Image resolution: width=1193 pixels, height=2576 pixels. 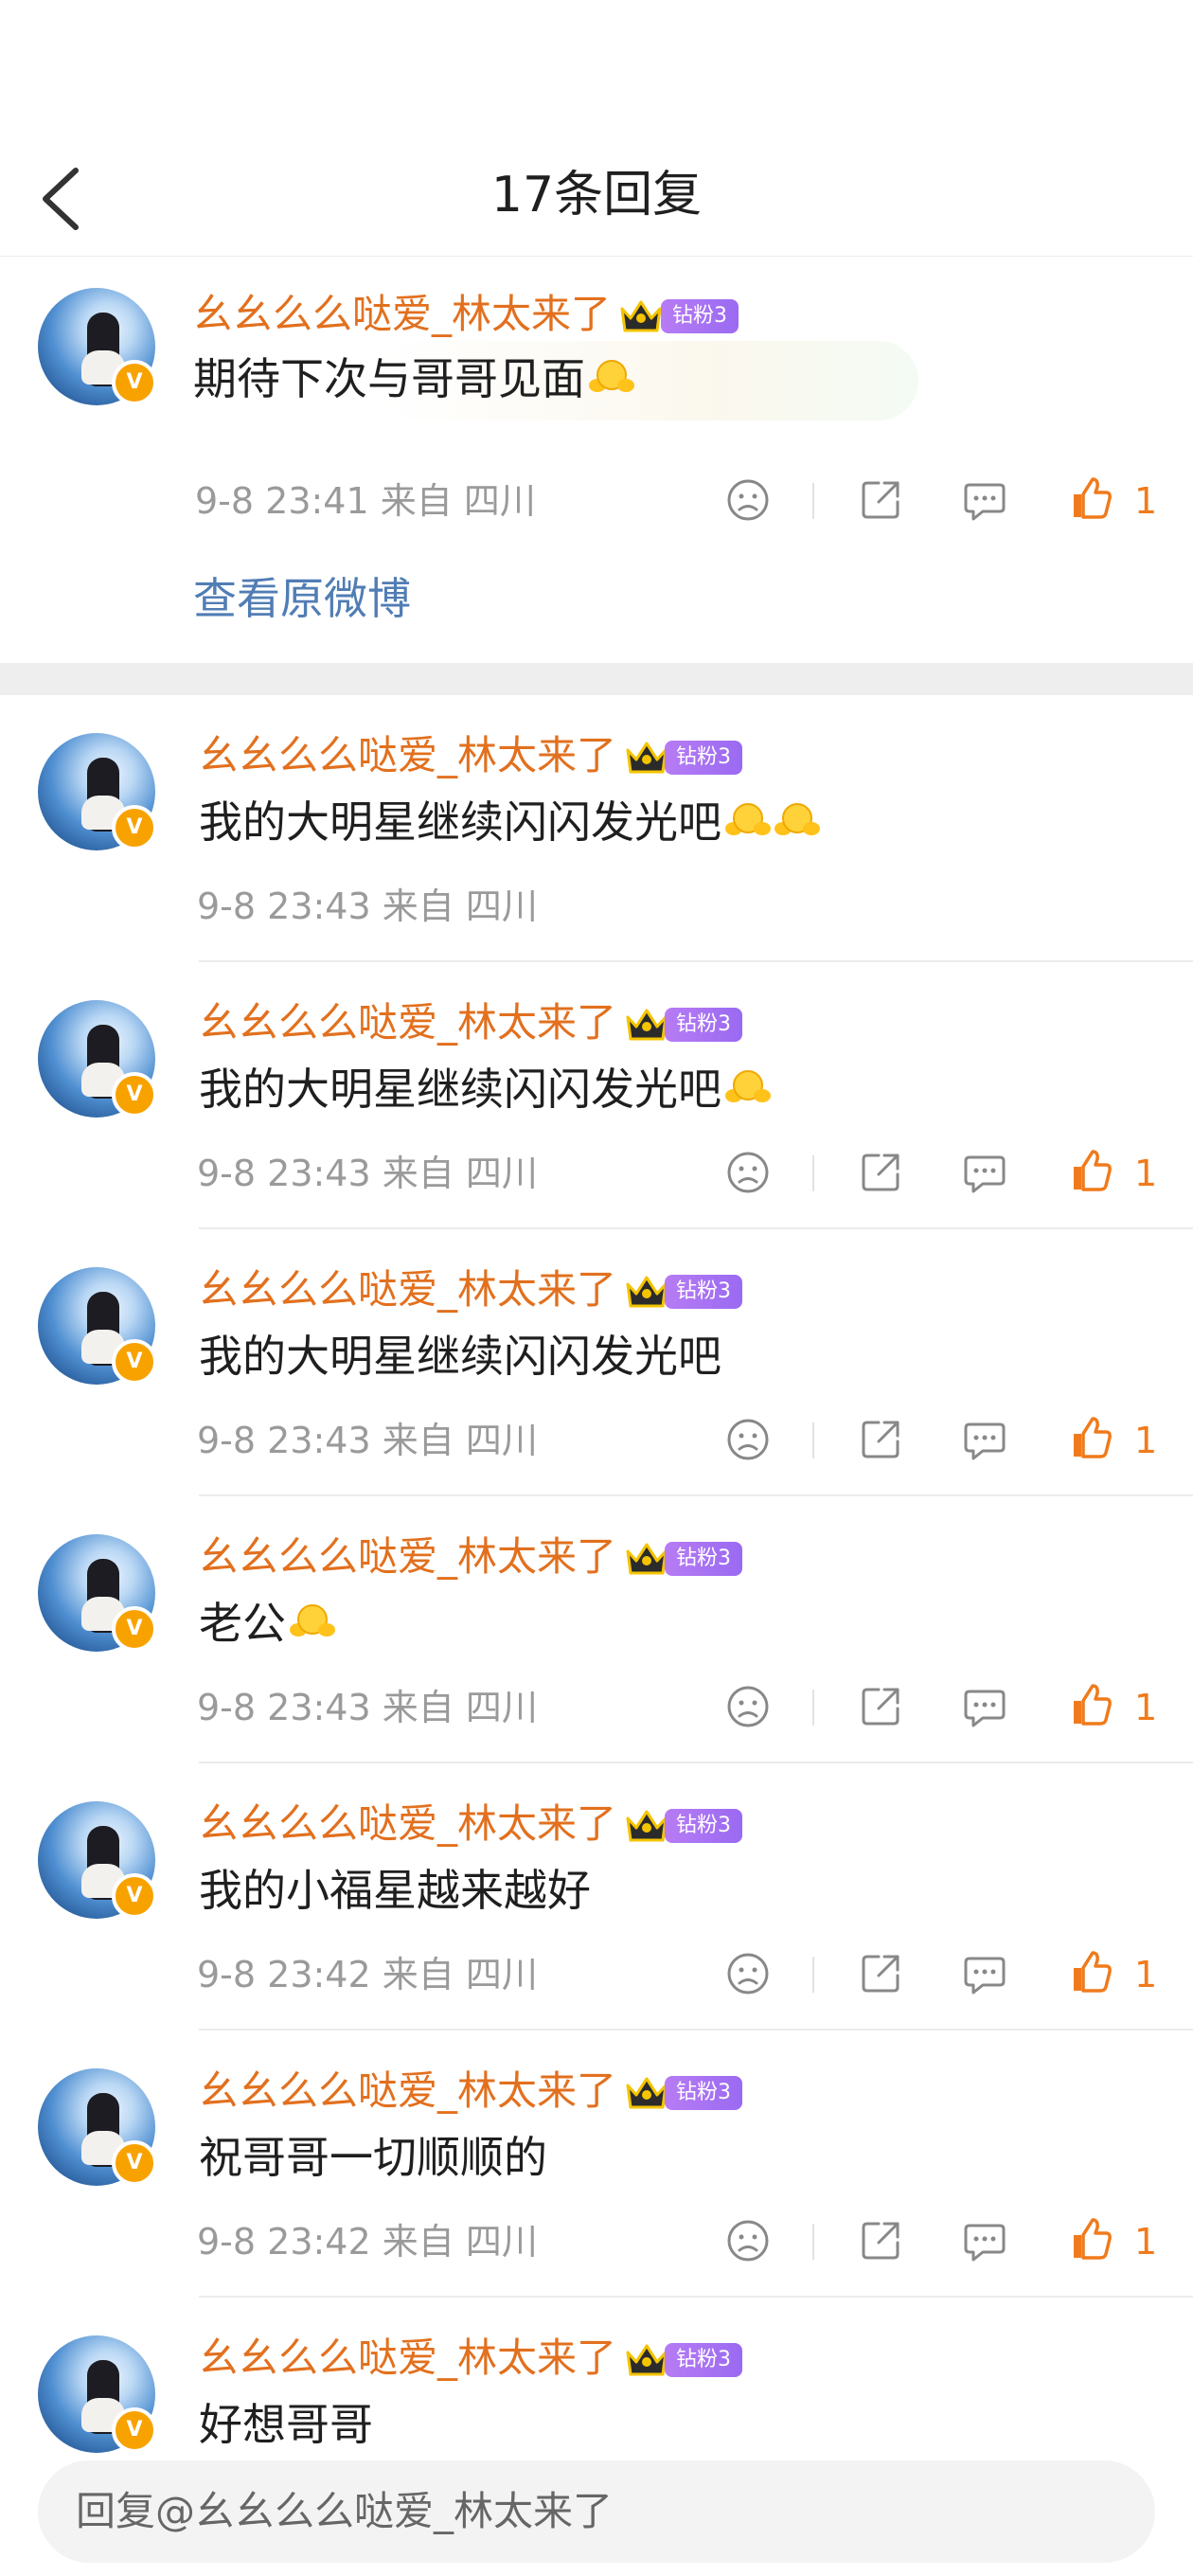 I want to click on comment-text: 我的小福星越来越好, so click(x=395, y=1890).